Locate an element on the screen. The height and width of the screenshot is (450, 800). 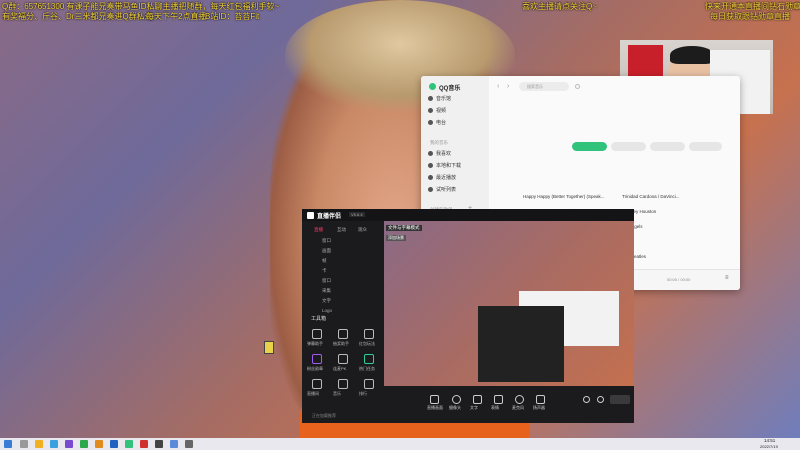
overlay-line1-right-b: 快来开通本直播间钻石勋章 is located at coordinates (752, 6).